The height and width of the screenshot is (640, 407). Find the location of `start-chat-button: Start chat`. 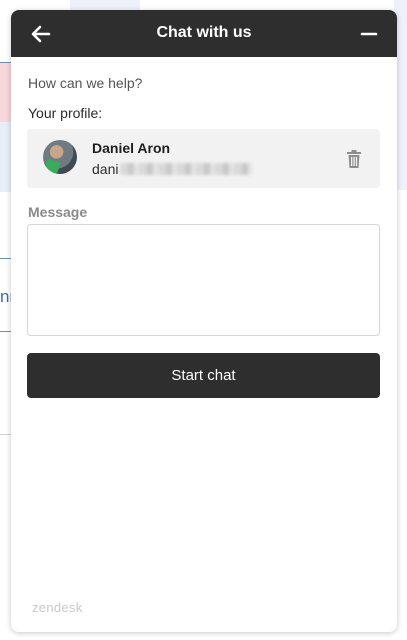

start-chat-button: Start chat is located at coordinates (203, 375).